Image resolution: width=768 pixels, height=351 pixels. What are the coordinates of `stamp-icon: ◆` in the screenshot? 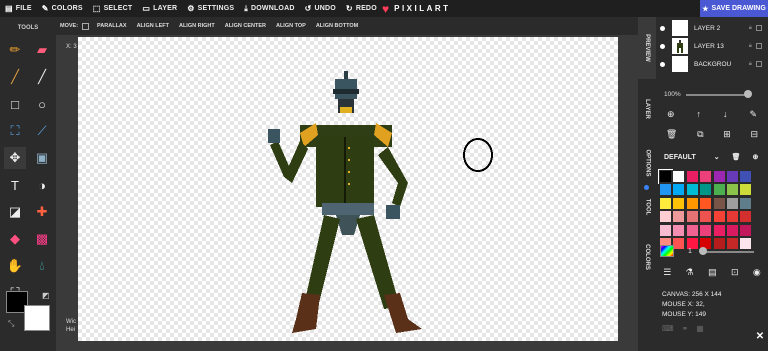 It's located at (15, 239).